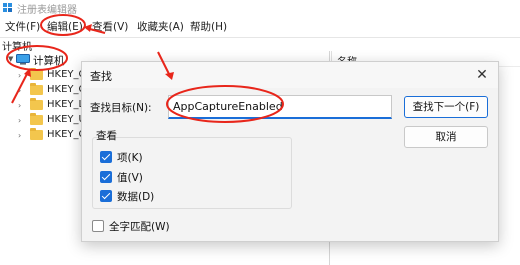  Describe the element at coordinates (260, 8) in the screenshot. I see `title-bar: 注册表编辑器` at that location.